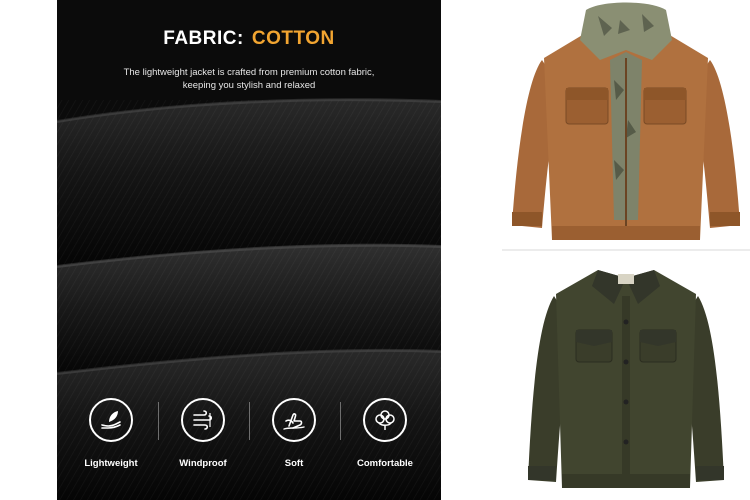 This screenshot has width=750, height=500. I want to click on feature-list: Lightweight Windproof Soft Comfortable, so click(249, 438).